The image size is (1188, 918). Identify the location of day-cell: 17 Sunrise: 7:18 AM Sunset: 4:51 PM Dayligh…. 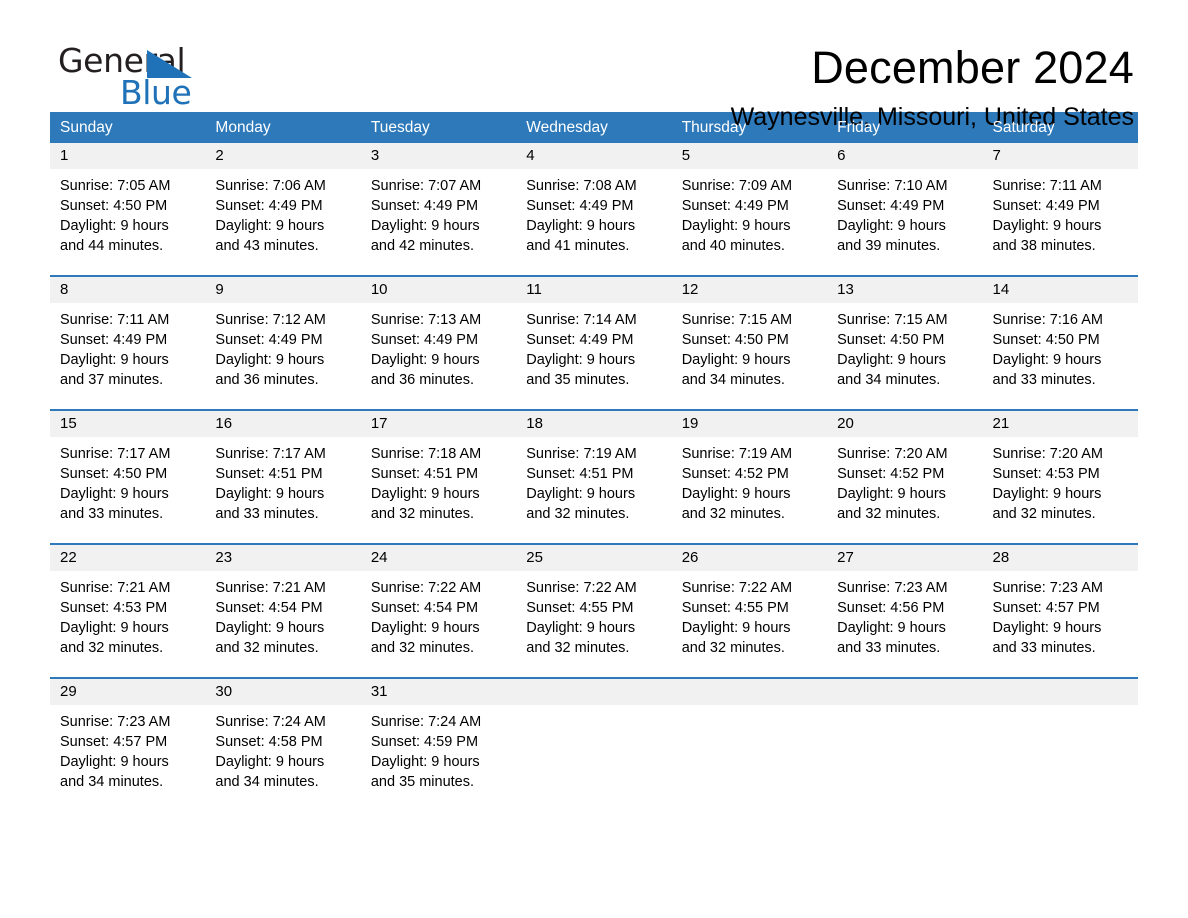
(438, 477).